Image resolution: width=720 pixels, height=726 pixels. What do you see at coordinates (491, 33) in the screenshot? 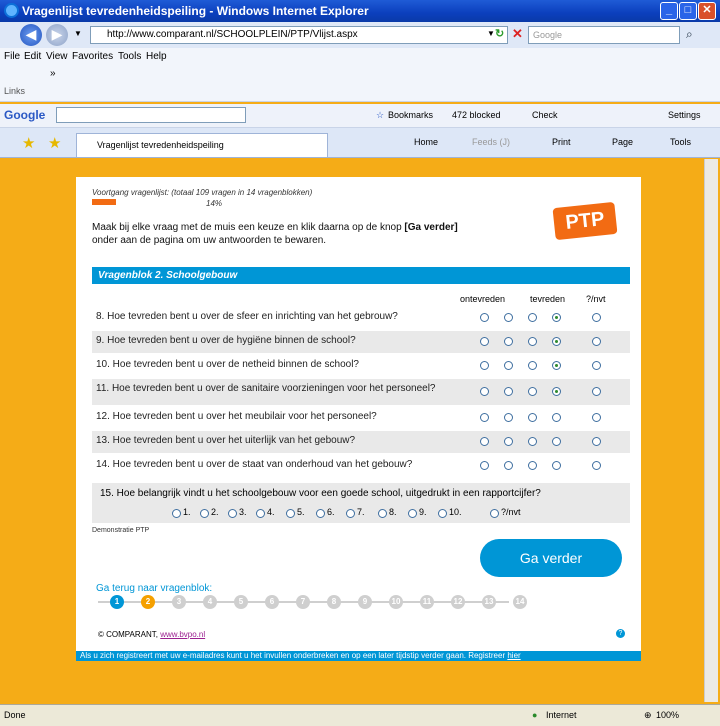
I see `address-dropdown-icon: ▼` at bounding box center [491, 33].